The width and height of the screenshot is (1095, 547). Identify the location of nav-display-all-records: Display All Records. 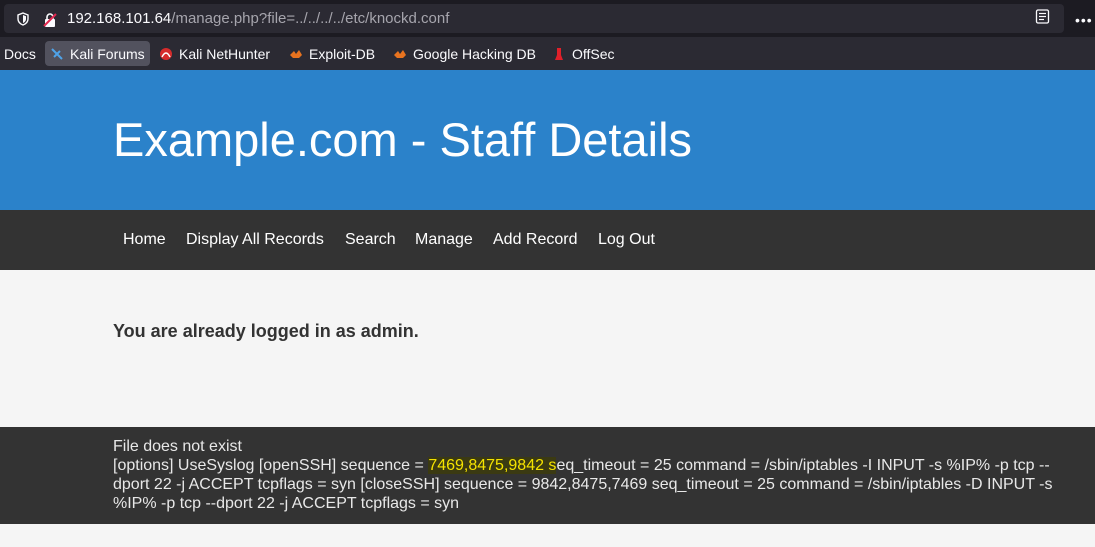
(255, 240).